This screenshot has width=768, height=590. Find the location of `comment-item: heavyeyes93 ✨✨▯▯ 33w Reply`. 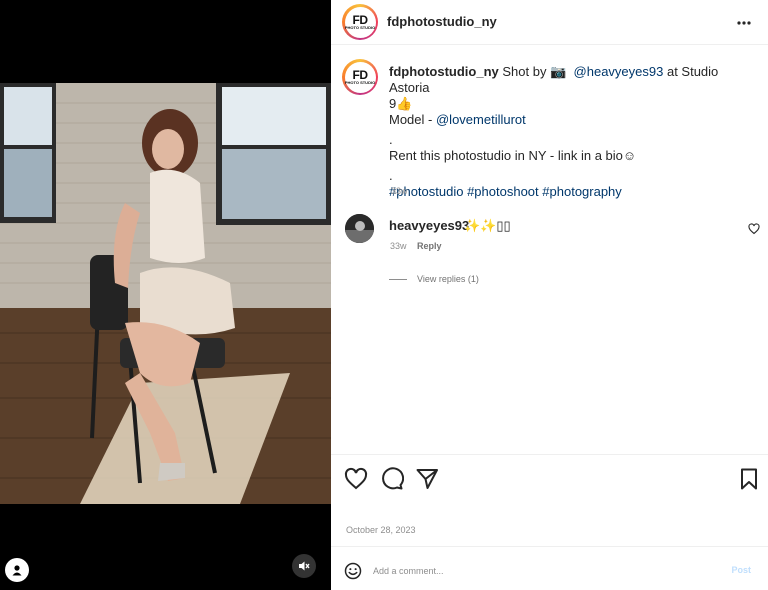

comment-item: heavyeyes93 ✨✨▯▯ 33w Reply is located at coordinates (549, 243).